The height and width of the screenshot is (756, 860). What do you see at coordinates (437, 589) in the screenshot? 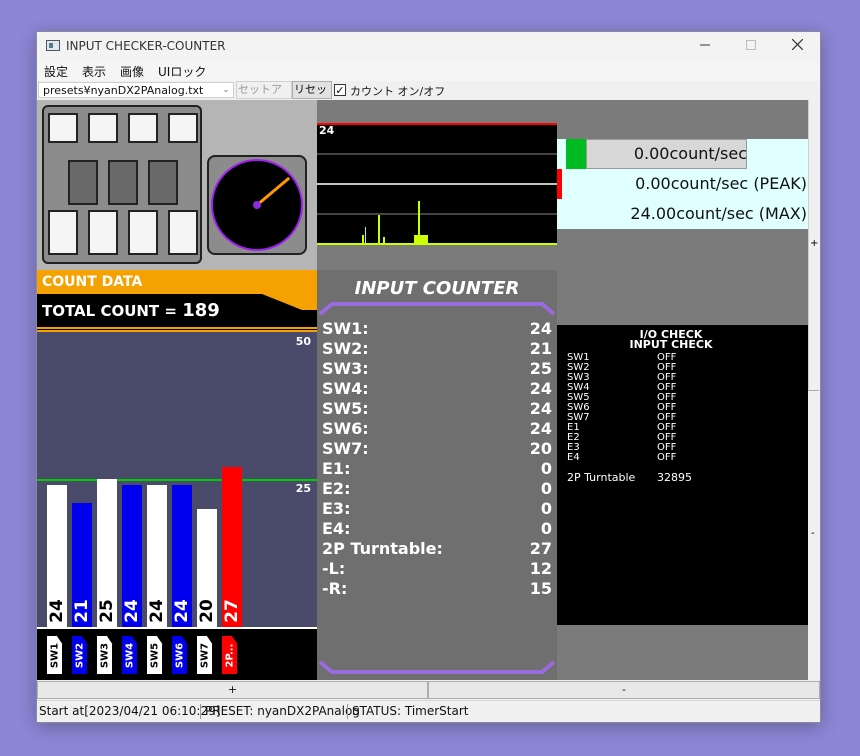
I see `counter-row: -R: 15` at bounding box center [437, 589].